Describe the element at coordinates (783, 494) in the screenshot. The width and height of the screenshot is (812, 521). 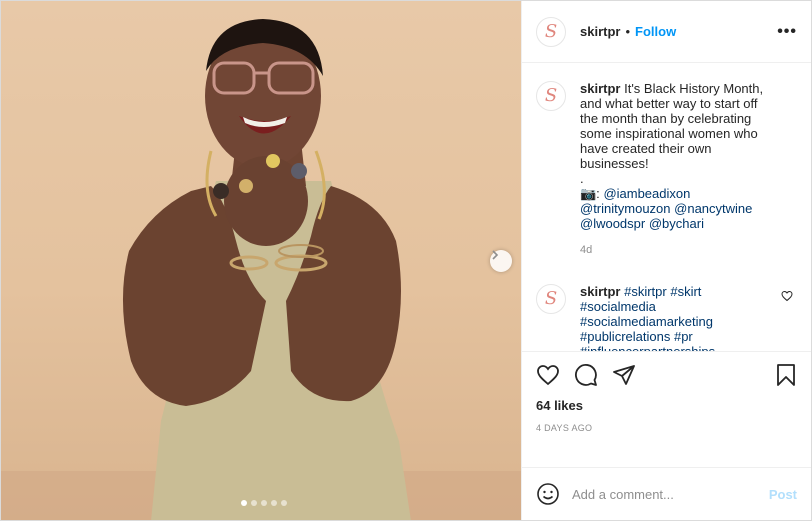
I see `post-comment-button: Post` at that location.